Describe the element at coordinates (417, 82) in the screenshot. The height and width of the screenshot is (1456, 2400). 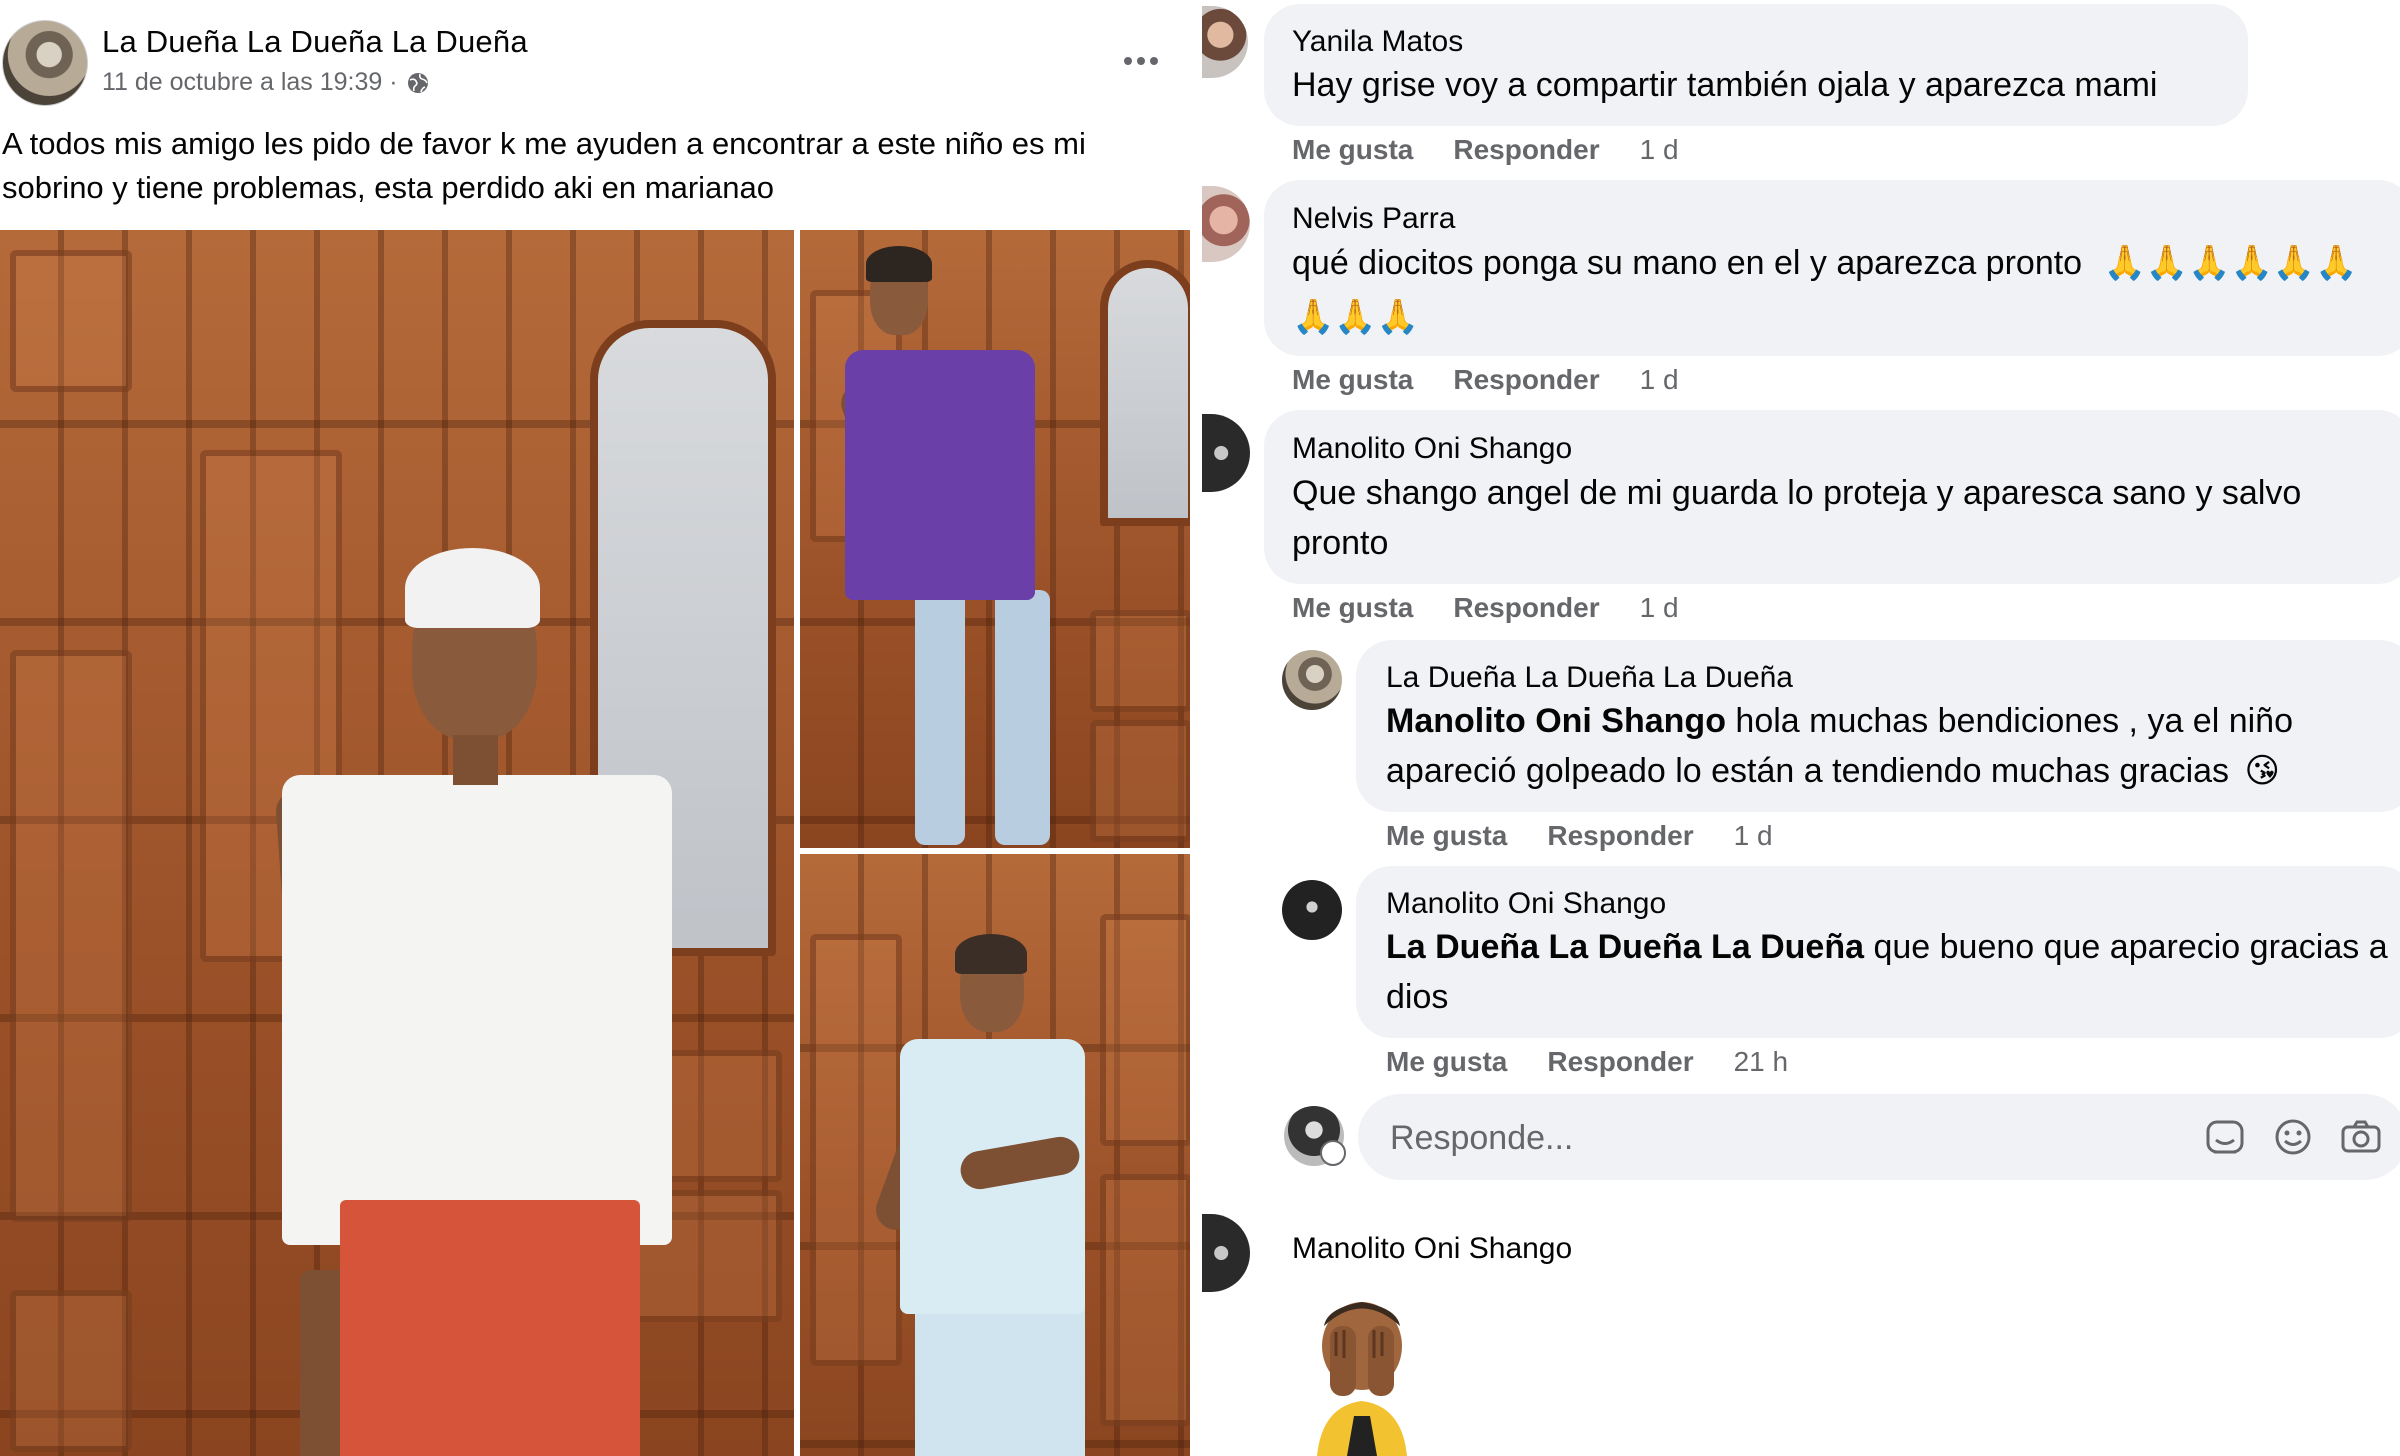
I see `globe-icon` at that location.